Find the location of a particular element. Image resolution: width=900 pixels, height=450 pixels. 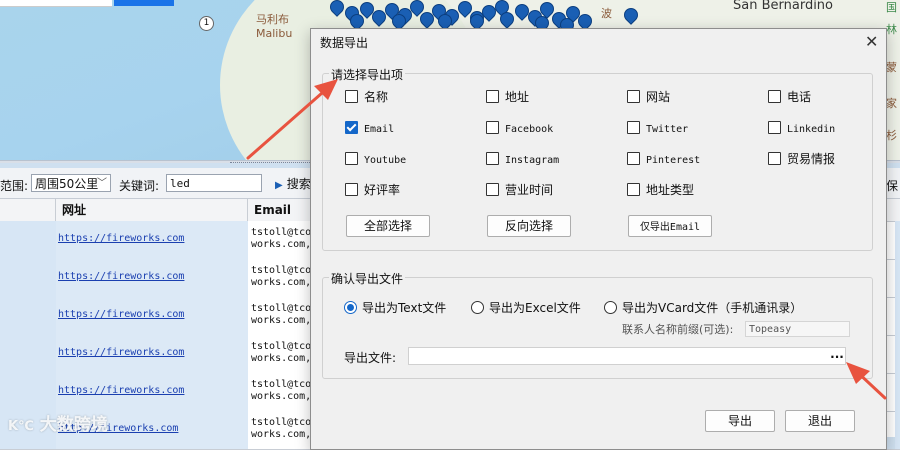

export-format-radio-2: 导出为VCard文件（手机通讯录） is located at coordinates (703, 309).